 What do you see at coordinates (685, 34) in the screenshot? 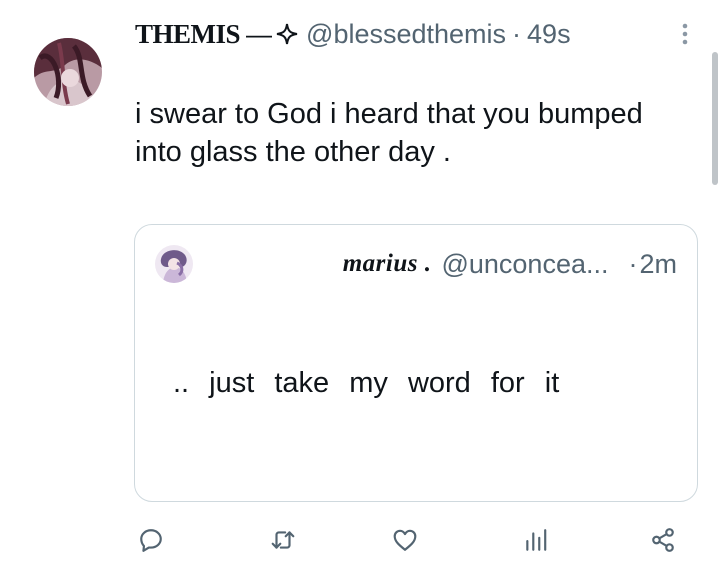
I see `more-options-icon` at bounding box center [685, 34].